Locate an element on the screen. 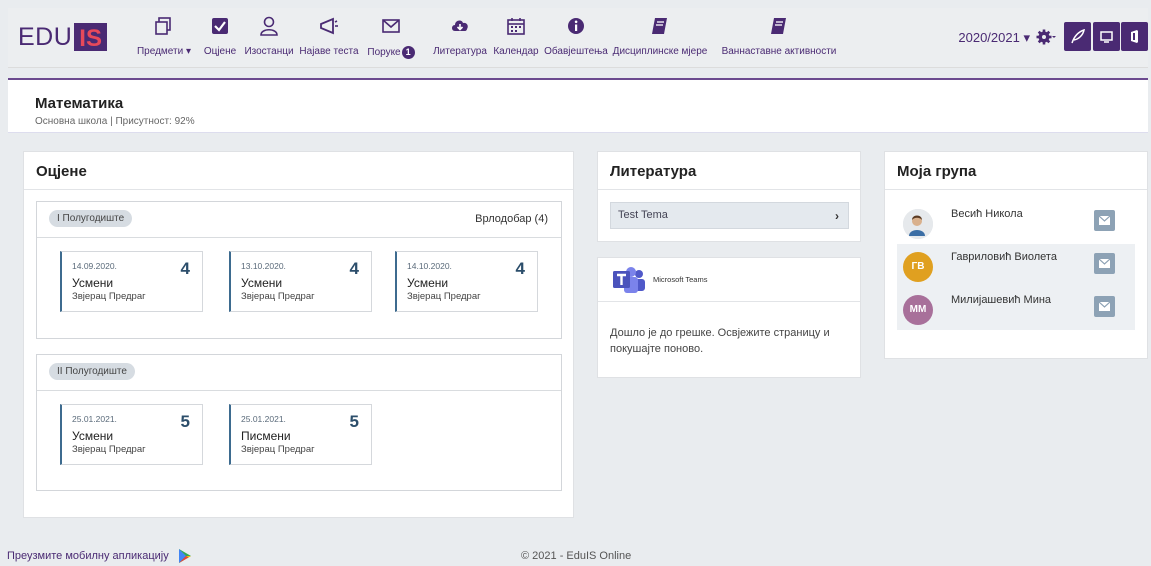 Image resolution: width=1151 pixels, height=566 pixels. term-summary: Врлодобар (4) is located at coordinates (511, 219).